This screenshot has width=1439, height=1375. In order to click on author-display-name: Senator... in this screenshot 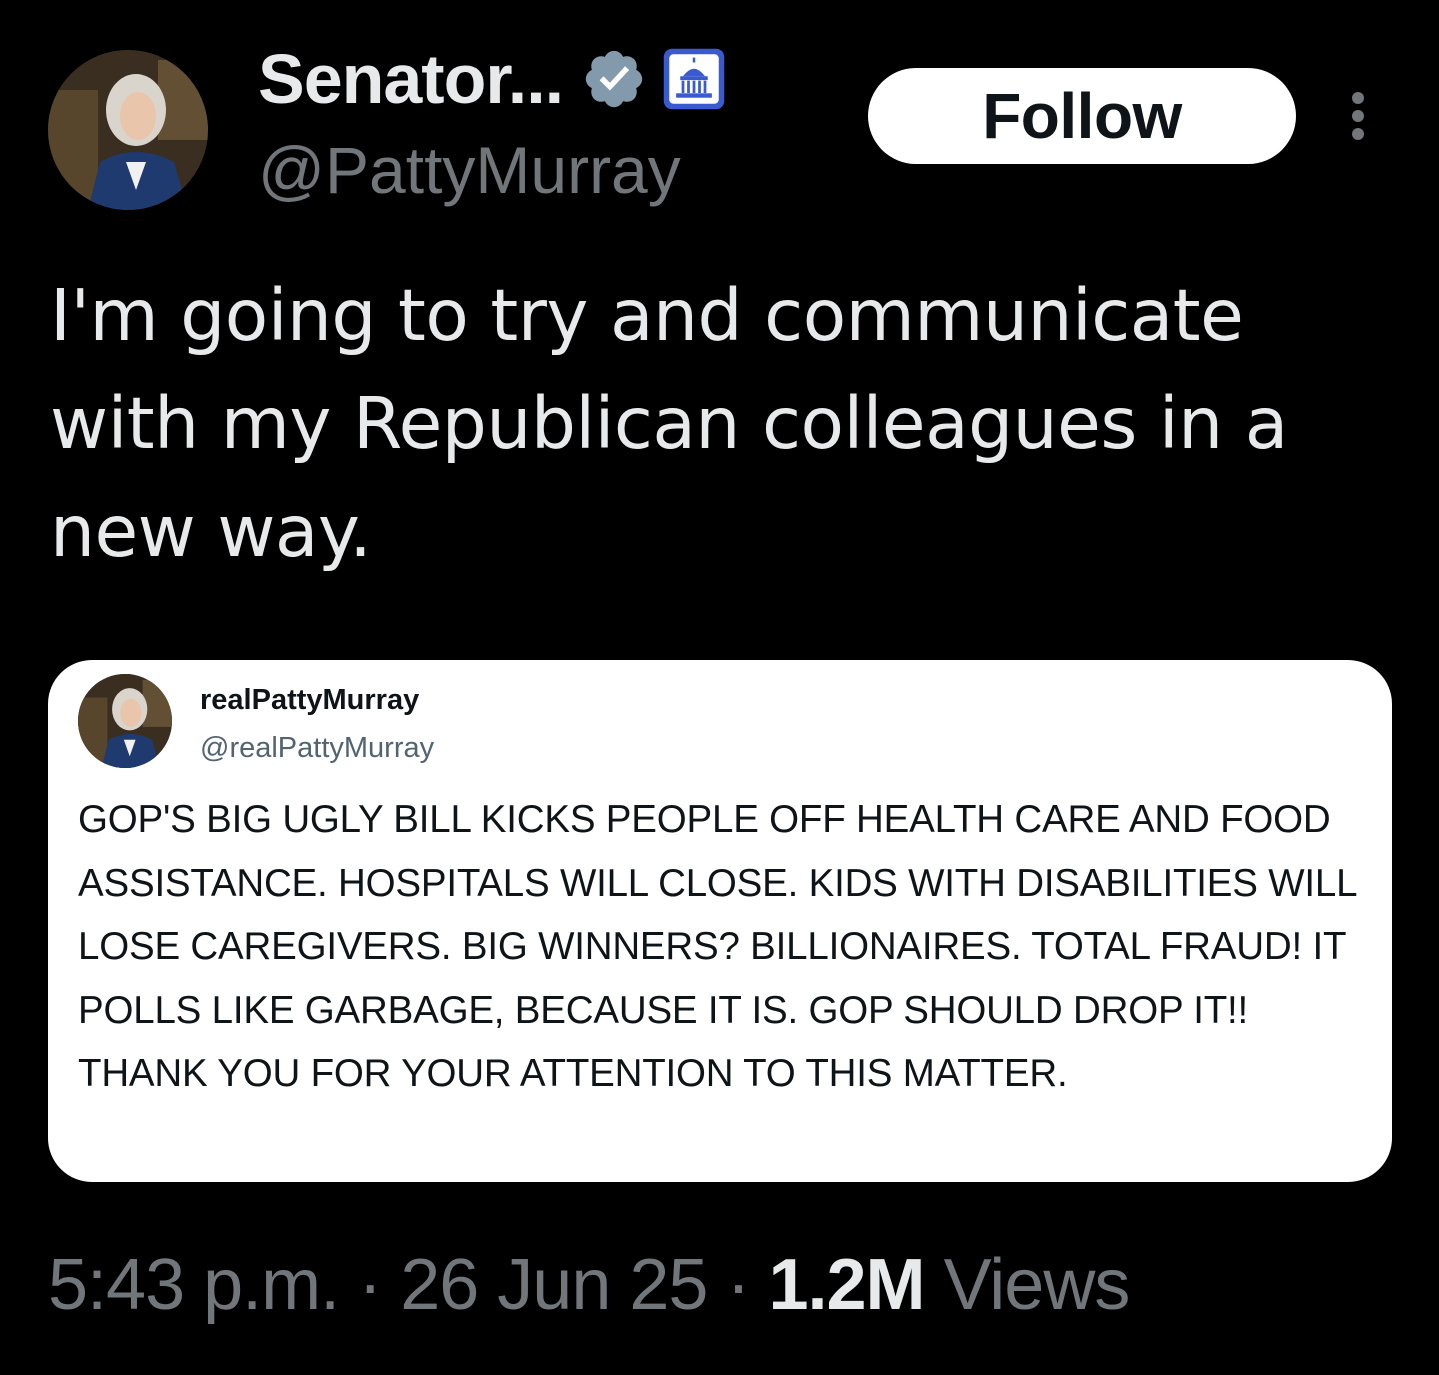, I will do `click(411, 79)`.